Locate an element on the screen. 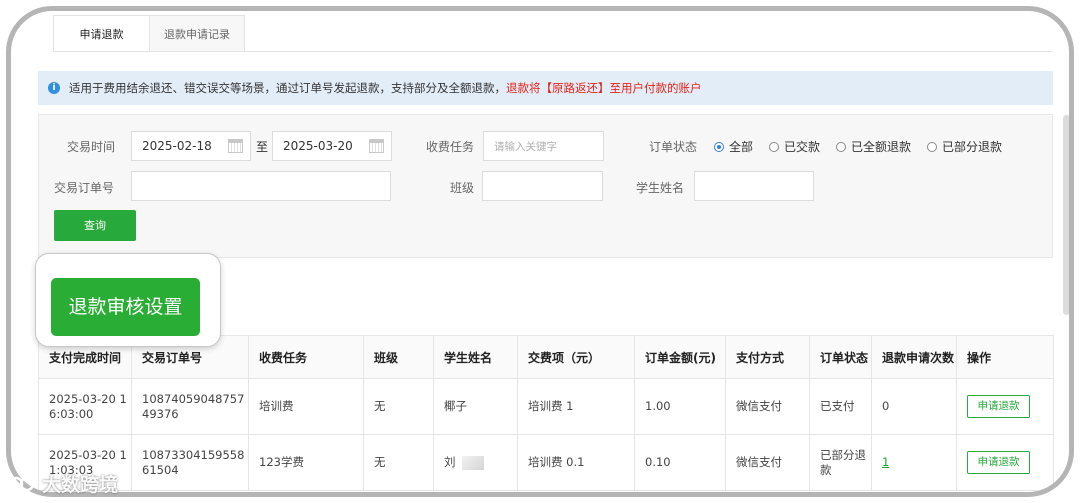  info-icon: i is located at coordinates (54, 88).